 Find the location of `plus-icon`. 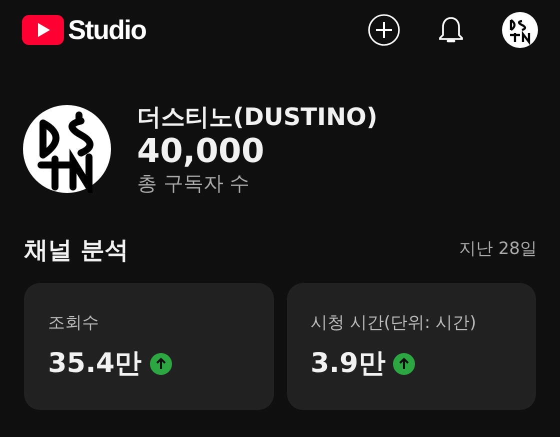

plus-icon is located at coordinates (384, 30).